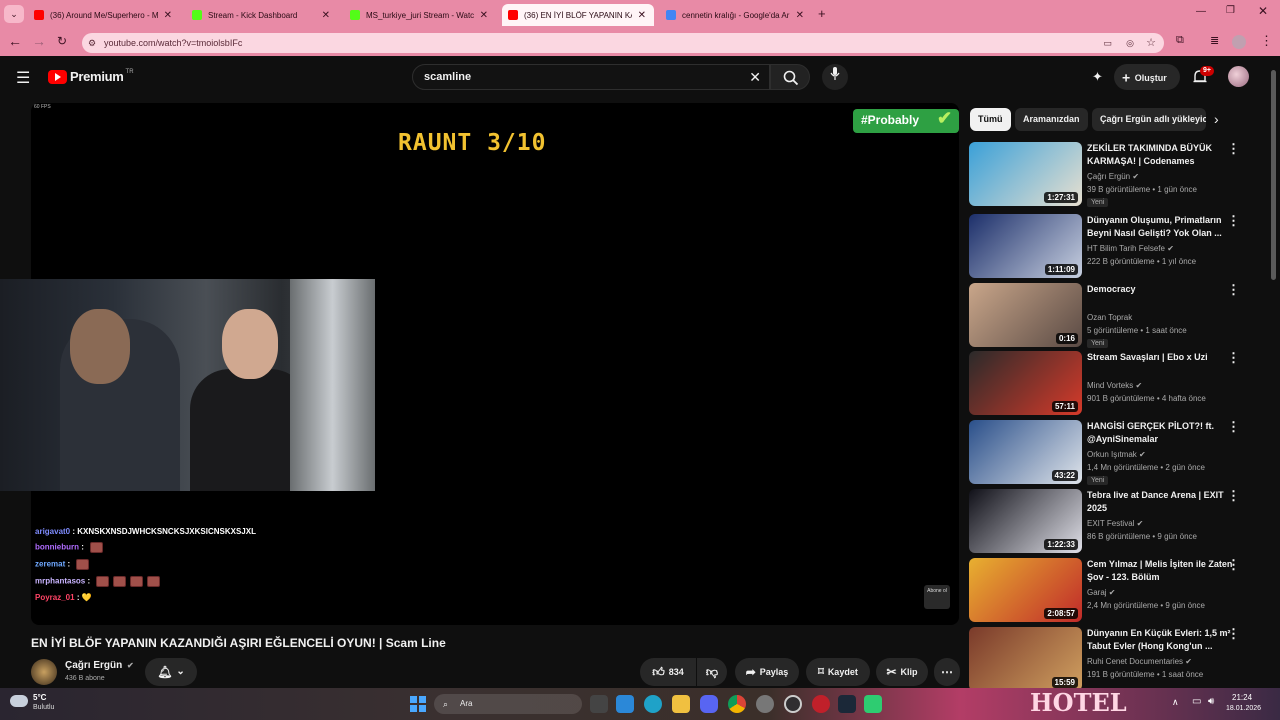 This screenshot has height=720, width=1280. I want to click on page-scrollbar, so click(1273, 175).